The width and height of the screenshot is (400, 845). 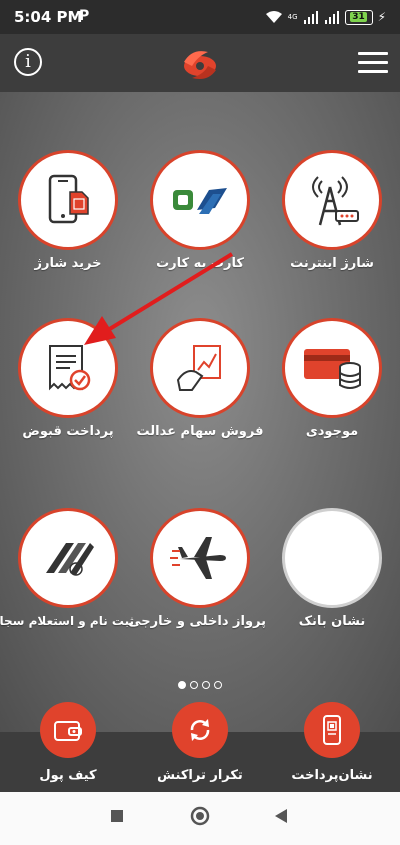 I want to click on tile-bill-payment: پرداخت قبوض, so click(x=68, y=378).